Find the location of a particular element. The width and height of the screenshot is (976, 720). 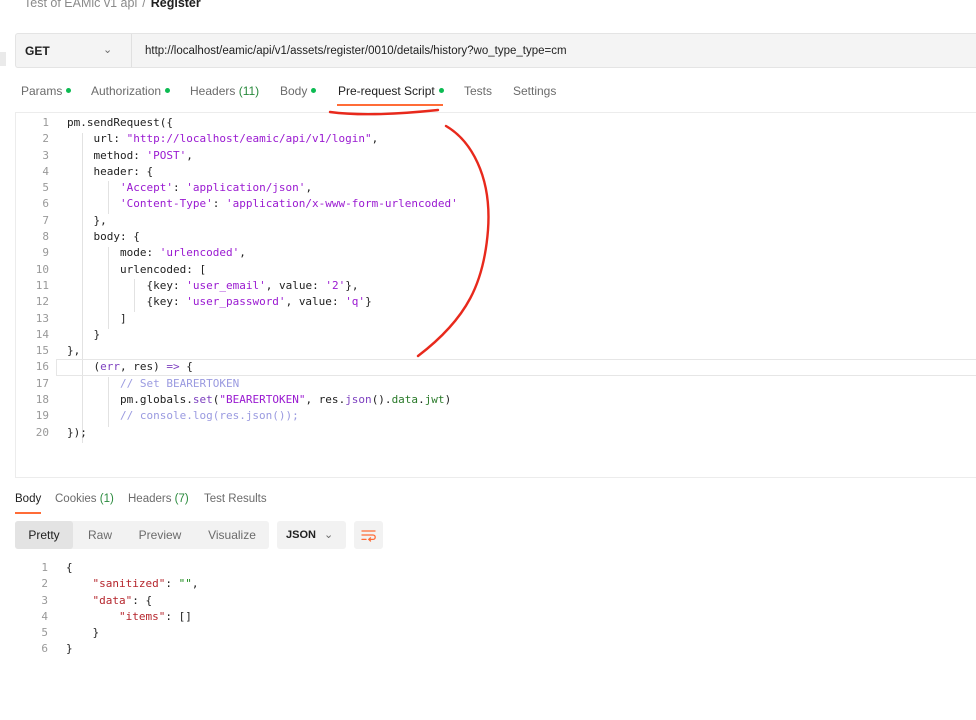

code-line: 12 {key: 'user_password', value: 'q'} is located at coordinates (496, 302).